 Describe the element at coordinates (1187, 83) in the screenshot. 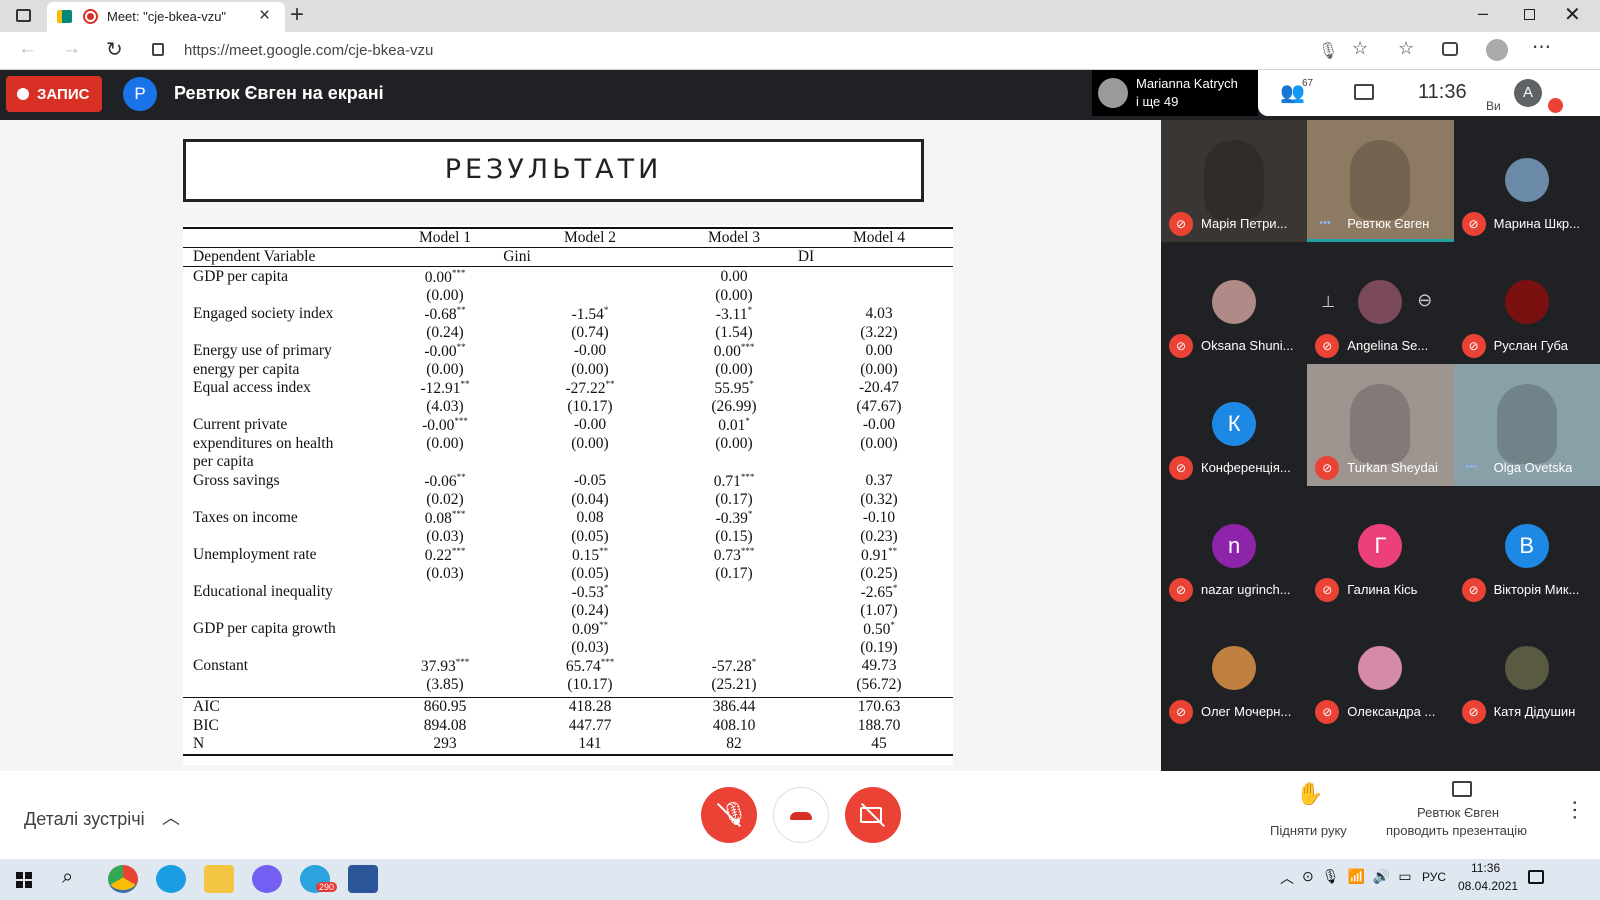

I see `pinned-name: Marianna Katrych` at that location.